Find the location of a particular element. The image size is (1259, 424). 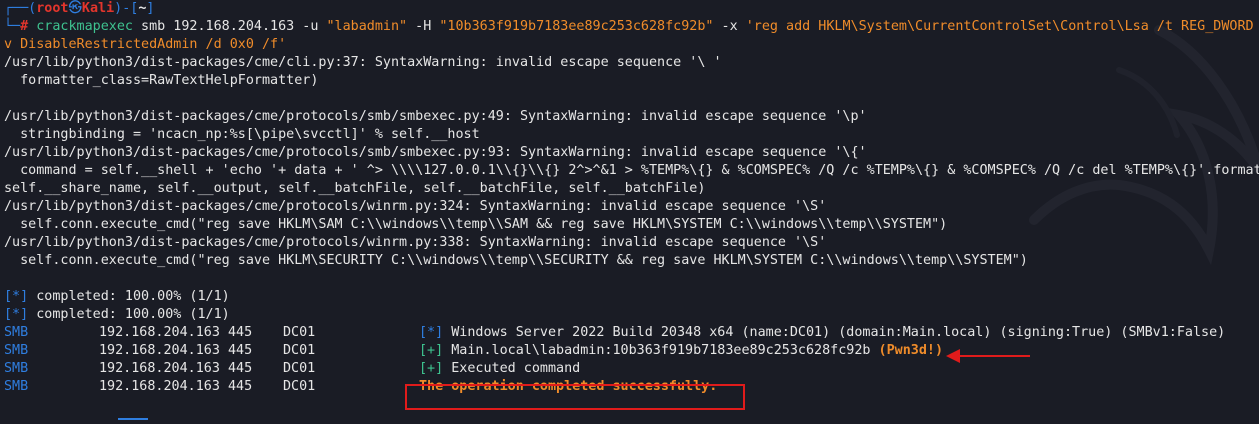

highlight-box is located at coordinates (575, 397).